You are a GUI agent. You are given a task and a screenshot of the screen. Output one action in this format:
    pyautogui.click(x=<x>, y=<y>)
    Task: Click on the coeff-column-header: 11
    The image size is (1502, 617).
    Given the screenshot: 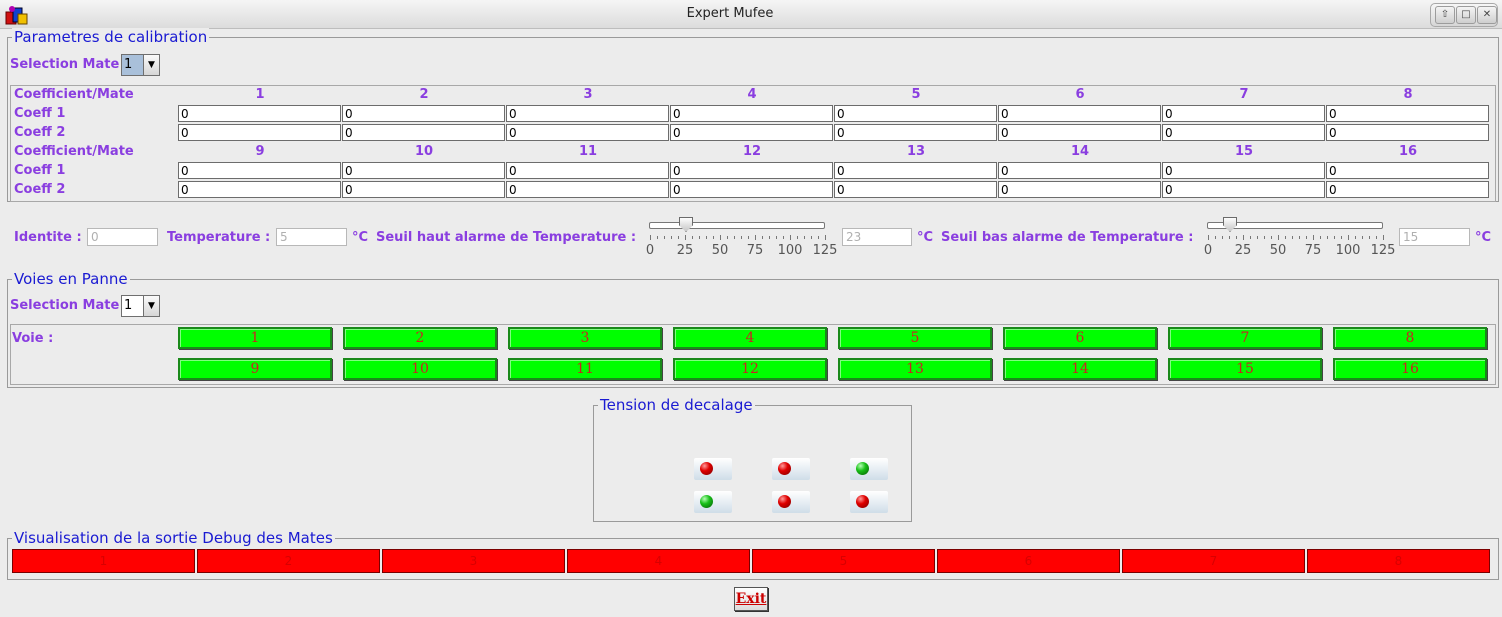 What is the action you would take?
    pyautogui.click(x=588, y=151)
    